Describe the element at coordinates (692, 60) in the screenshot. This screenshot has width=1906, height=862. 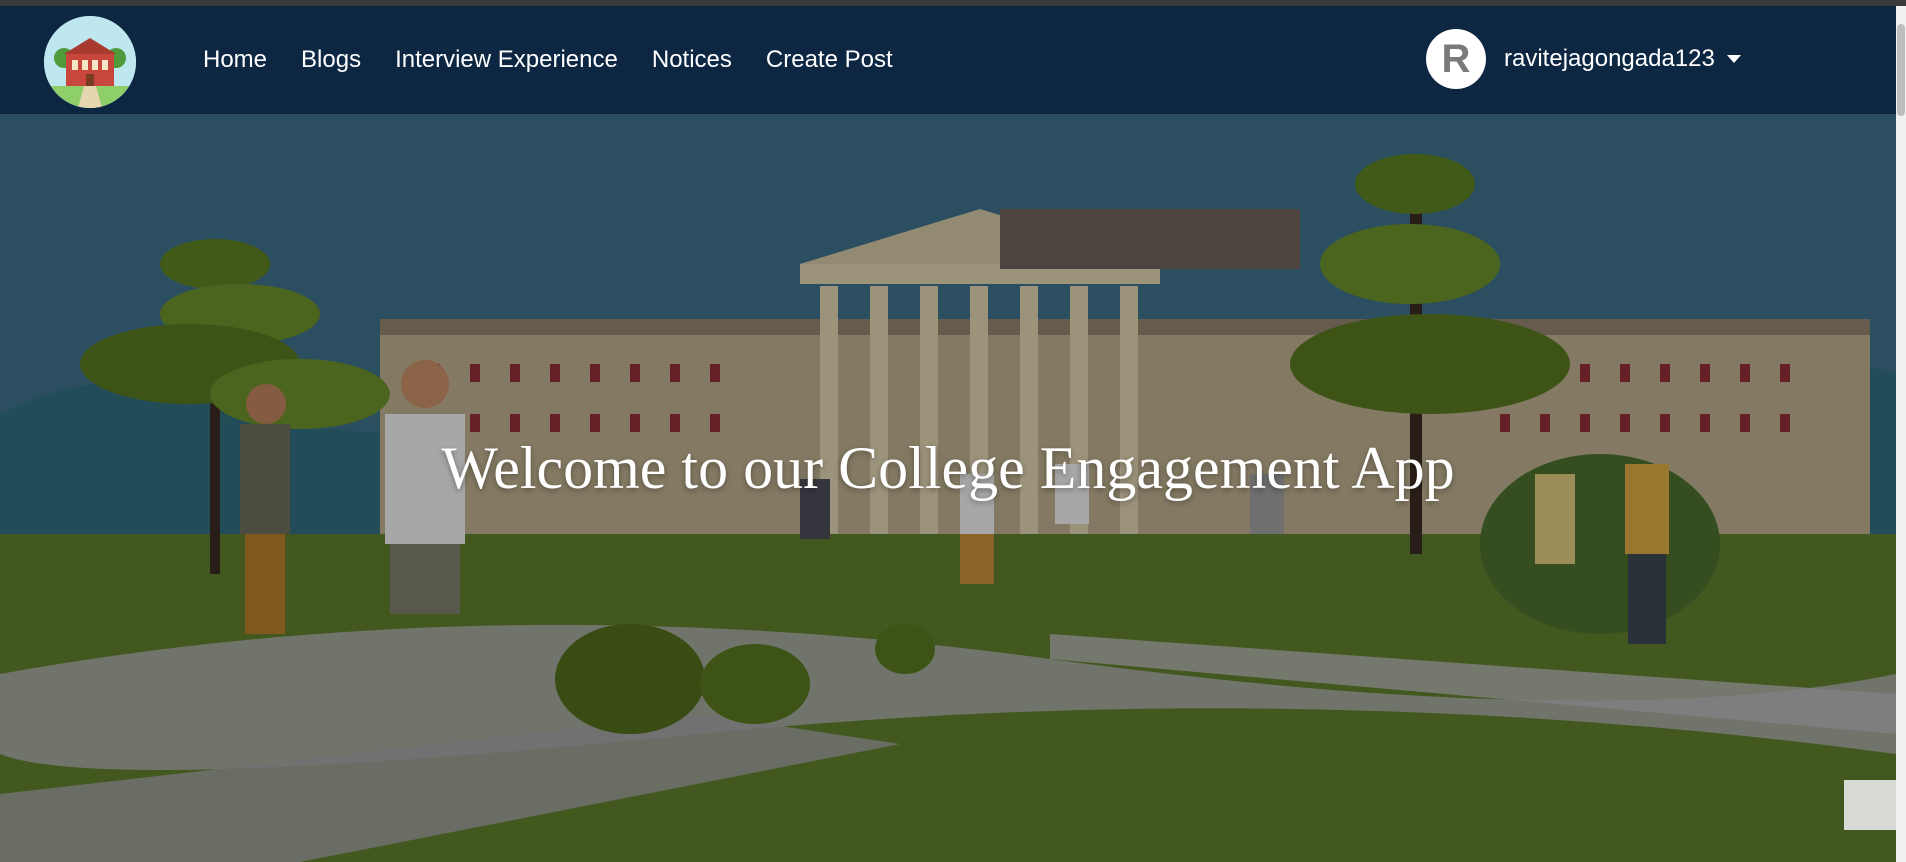
I see `nav-notices: Notices` at that location.